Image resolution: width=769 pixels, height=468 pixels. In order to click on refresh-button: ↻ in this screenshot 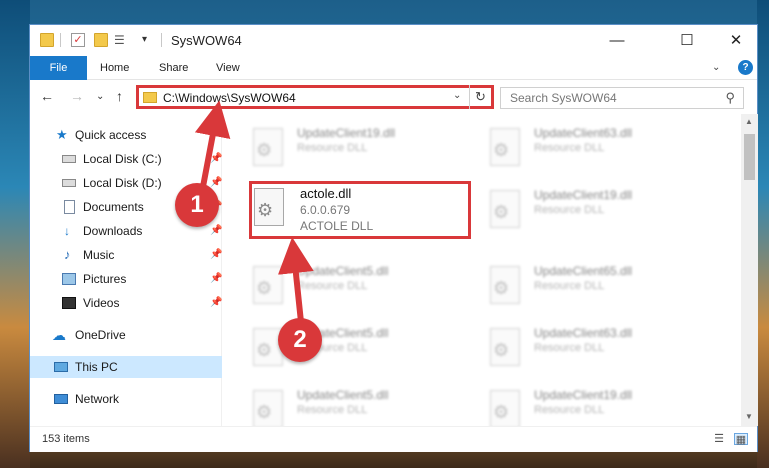, I will do `click(480, 97)`.